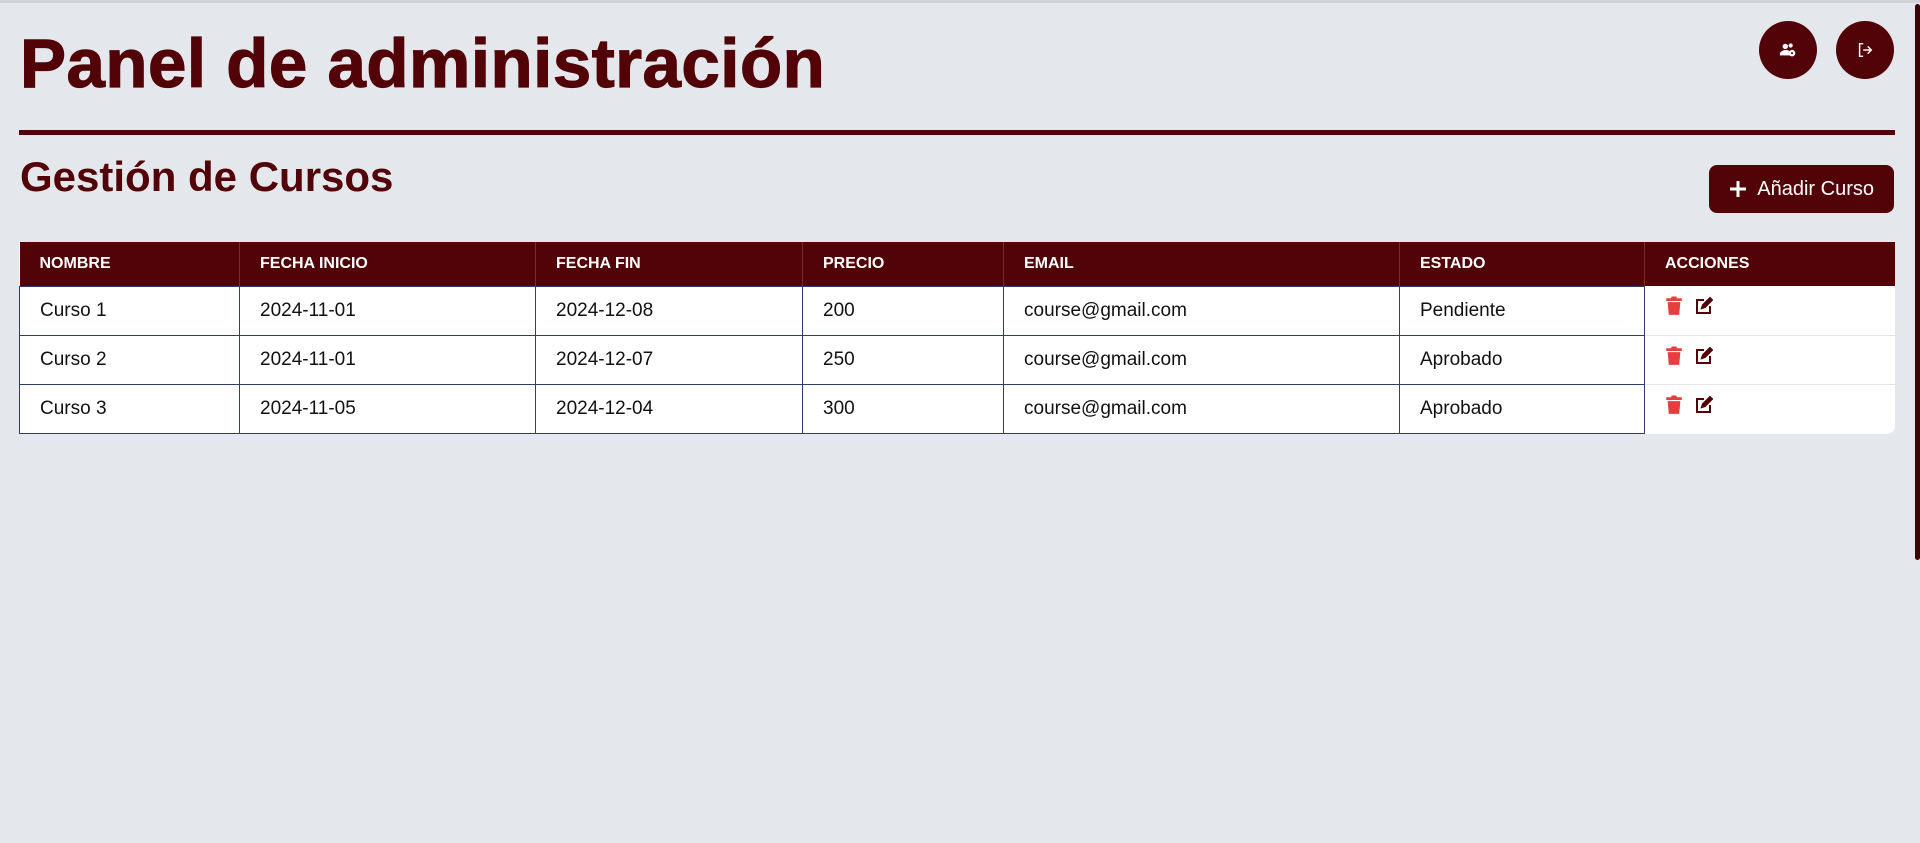 Image resolution: width=1920 pixels, height=843 pixels. What do you see at coordinates (903, 264) in the screenshot?
I see `column-header-precio: PRECIO` at bounding box center [903, 264].